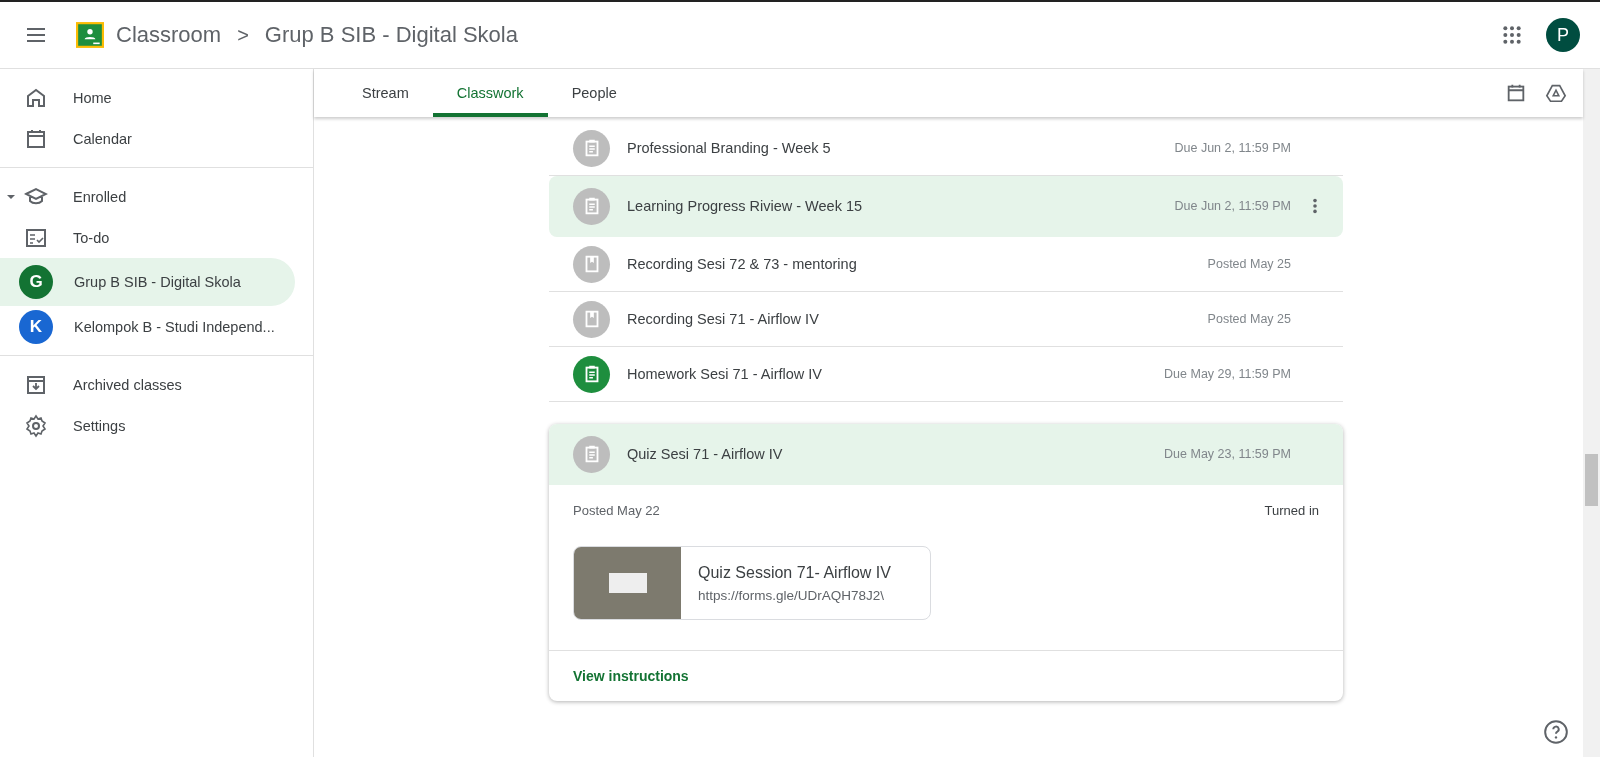  Describe the element at coordinates (147, 196) in the screenshot. I see `enrolled-section-header: Enrolled` at that location.